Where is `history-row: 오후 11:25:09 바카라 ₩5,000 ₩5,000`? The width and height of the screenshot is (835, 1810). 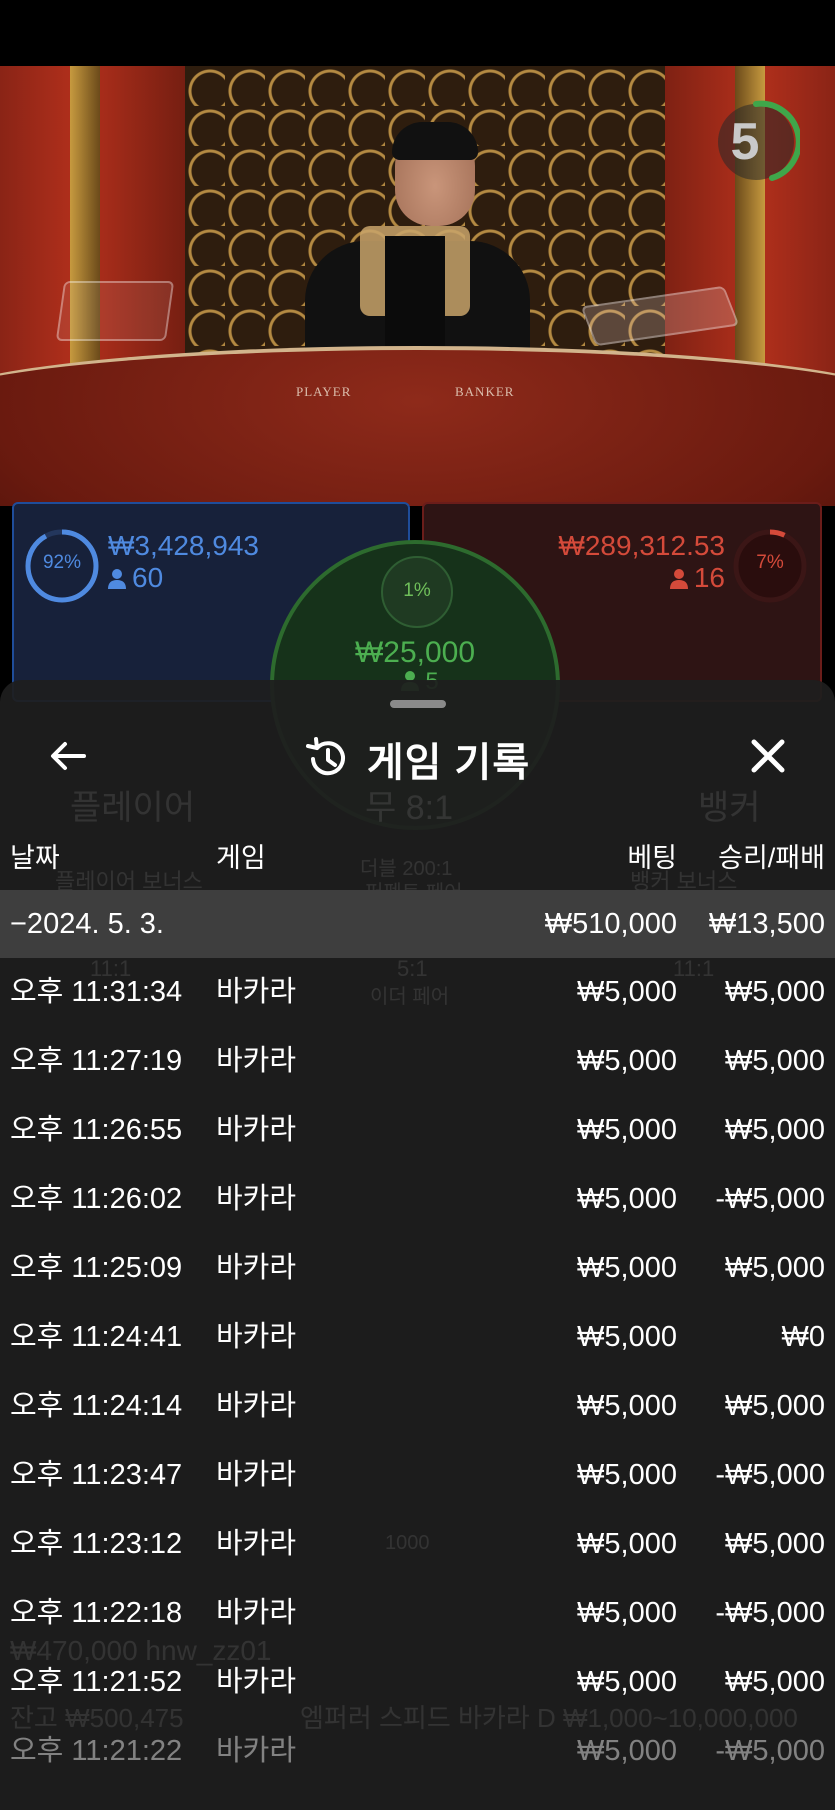
history-row: 오후 11:25:09 바카라 ₩5,000 ₩5,000 is located at coordinates (417, 1268).